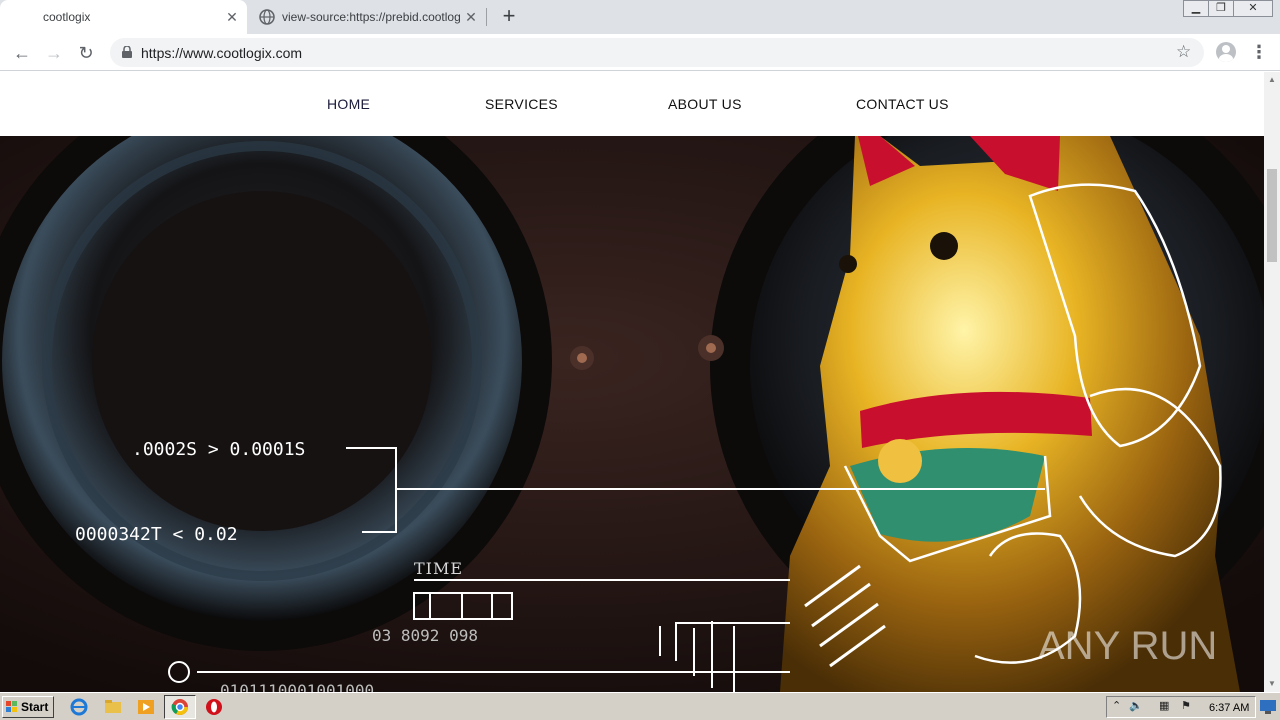  I want to click on chrome-icon, so click(179, 707).